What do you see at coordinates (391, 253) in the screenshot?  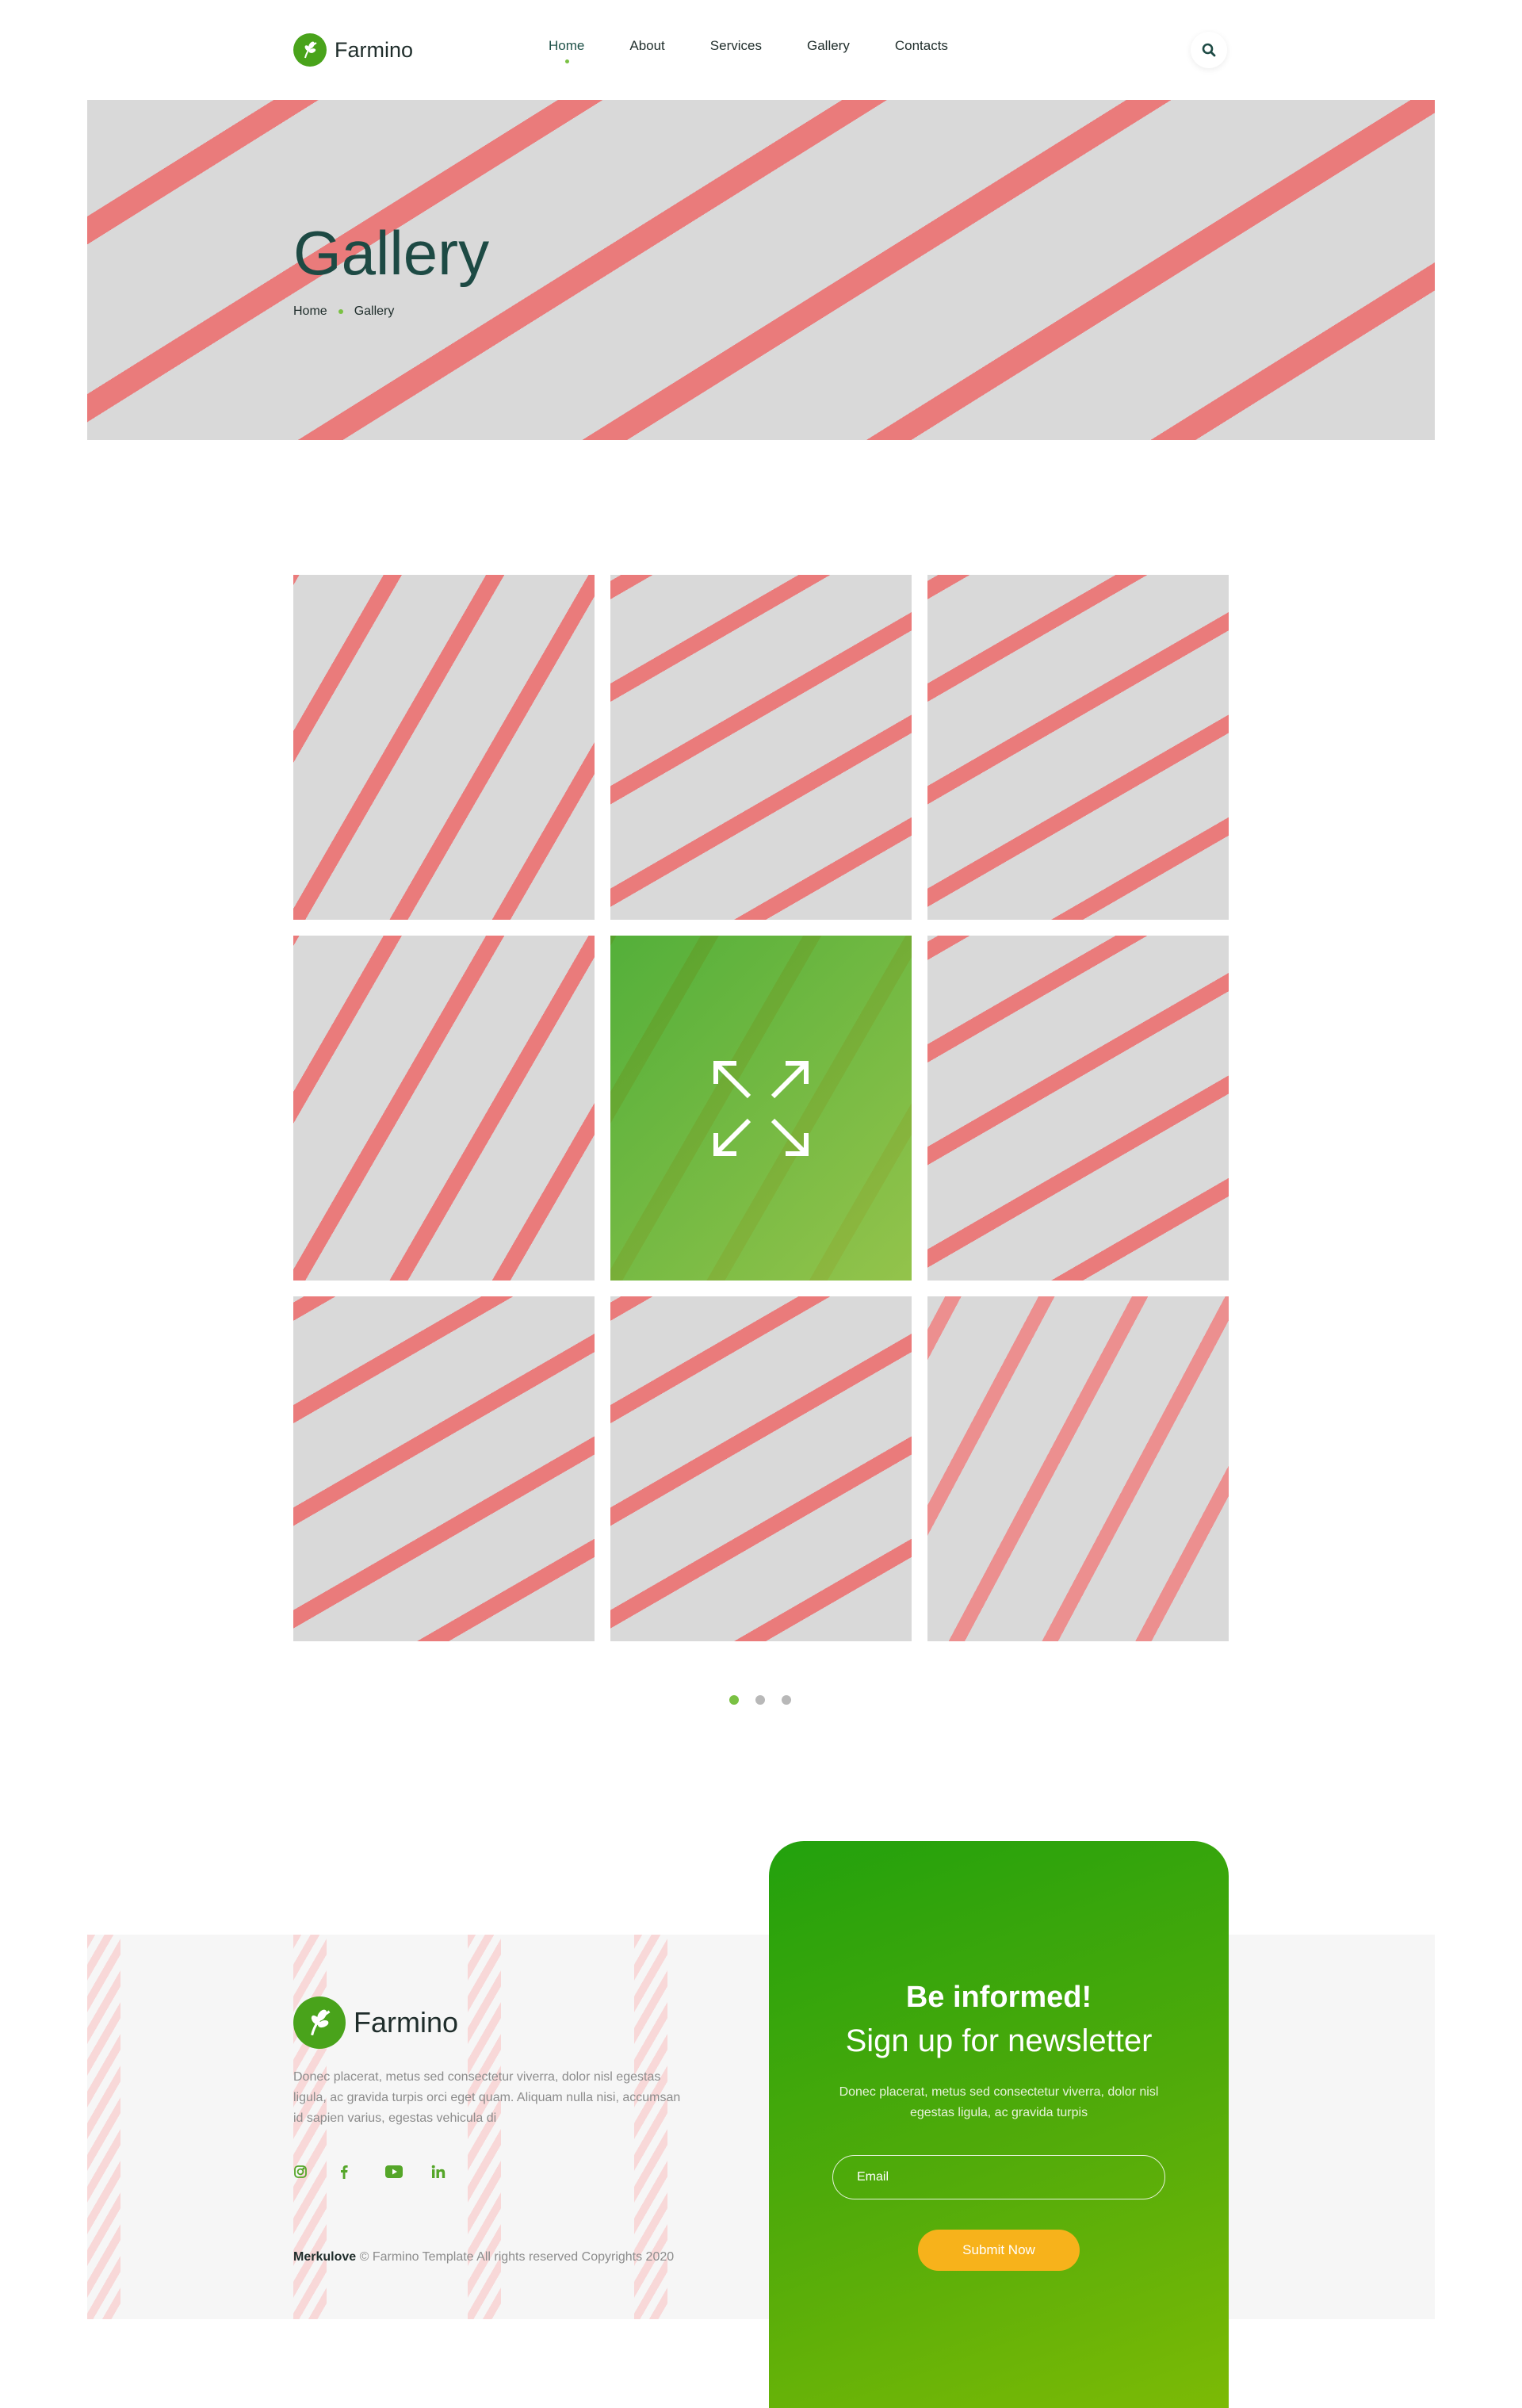 I see `page-title: Gallery` at bounding box center [391, 253].